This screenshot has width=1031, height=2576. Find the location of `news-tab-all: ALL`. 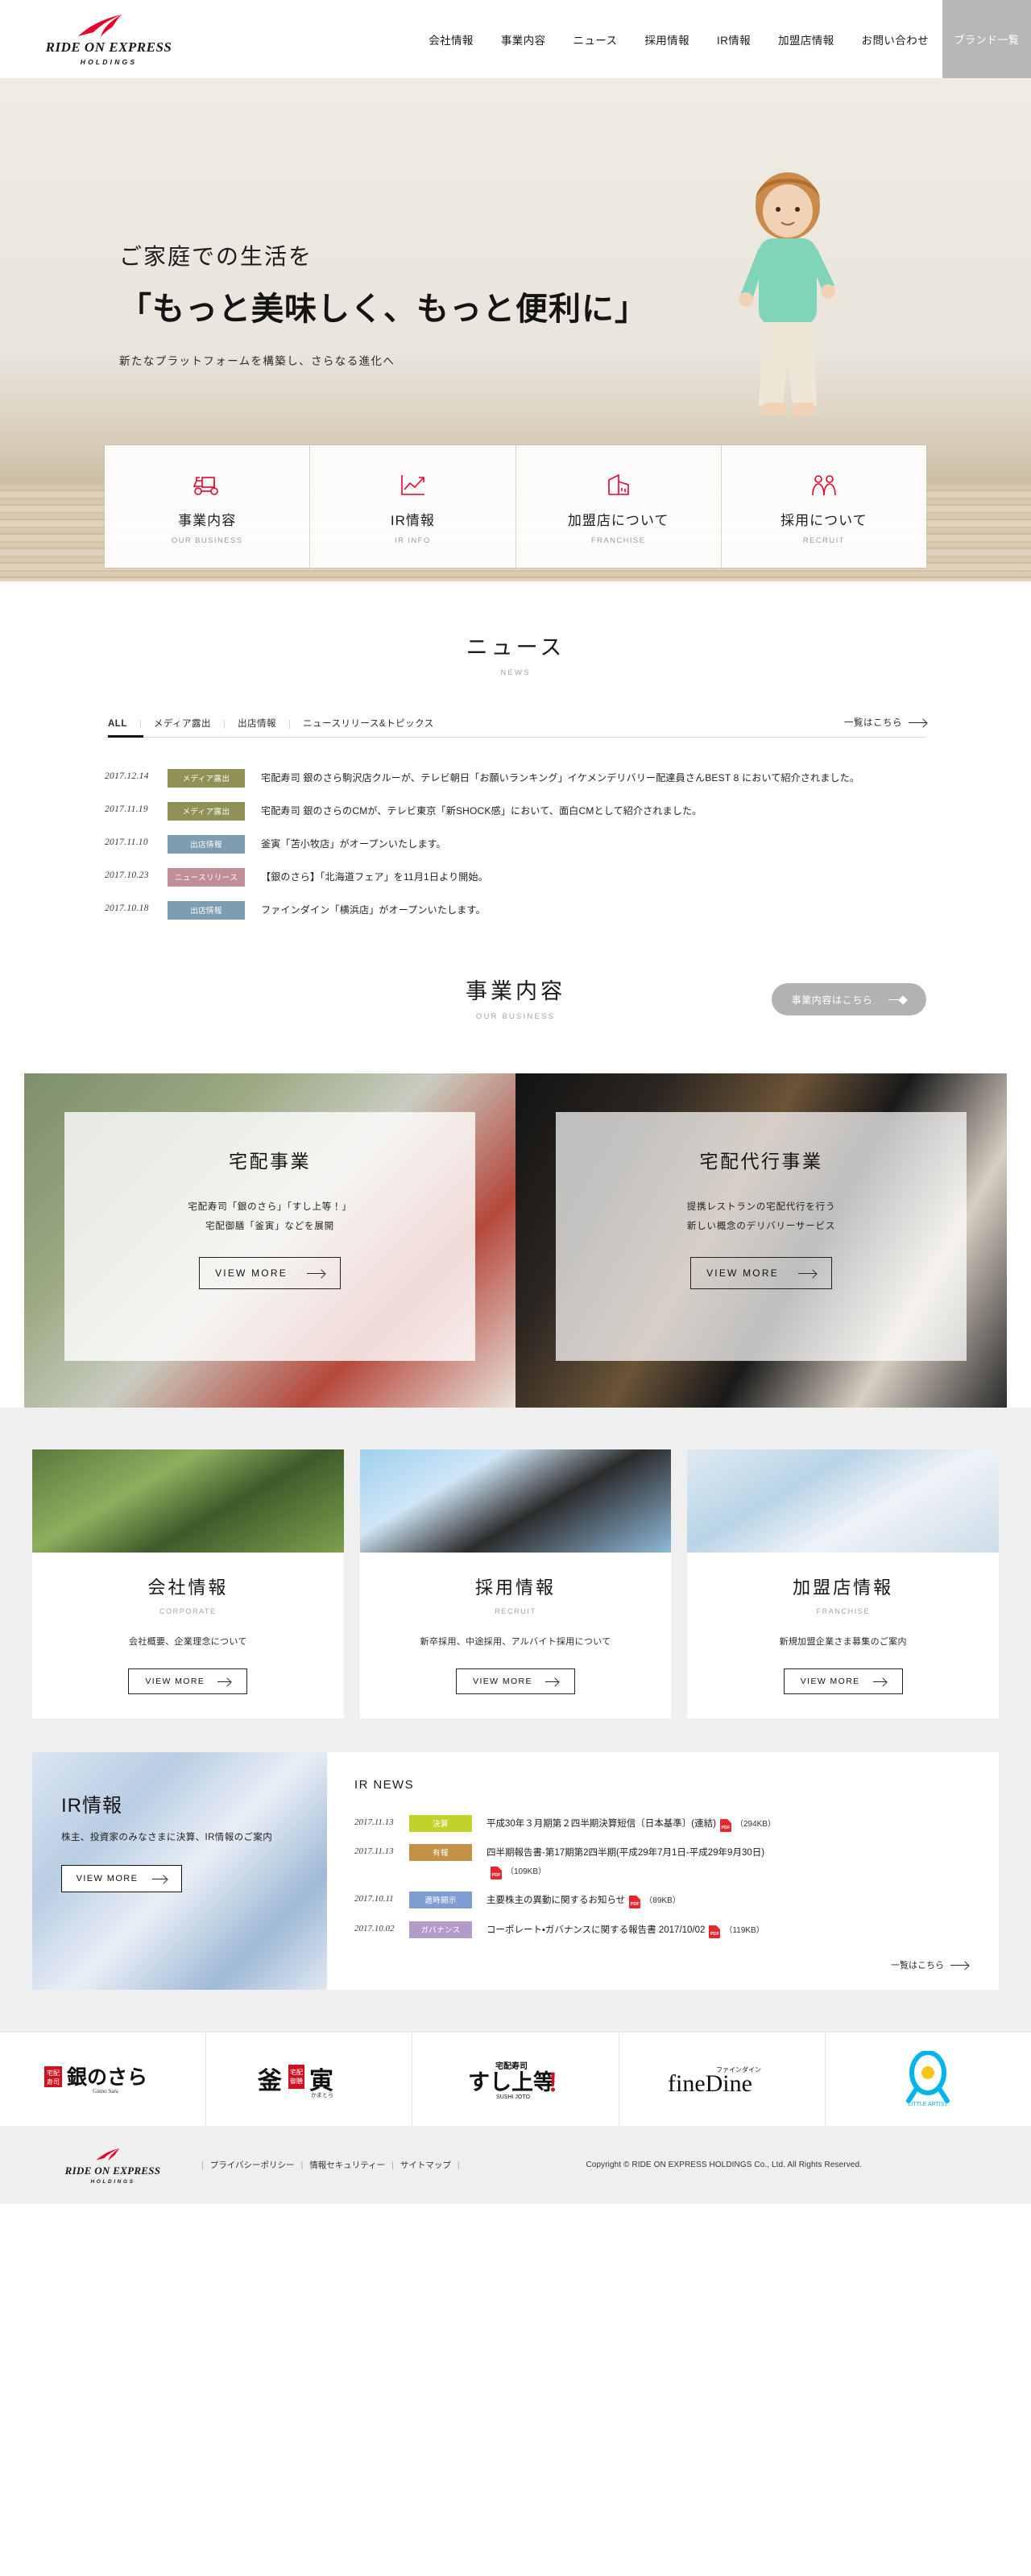

news-tab-all: ALL is located at coordinates (123, 724).